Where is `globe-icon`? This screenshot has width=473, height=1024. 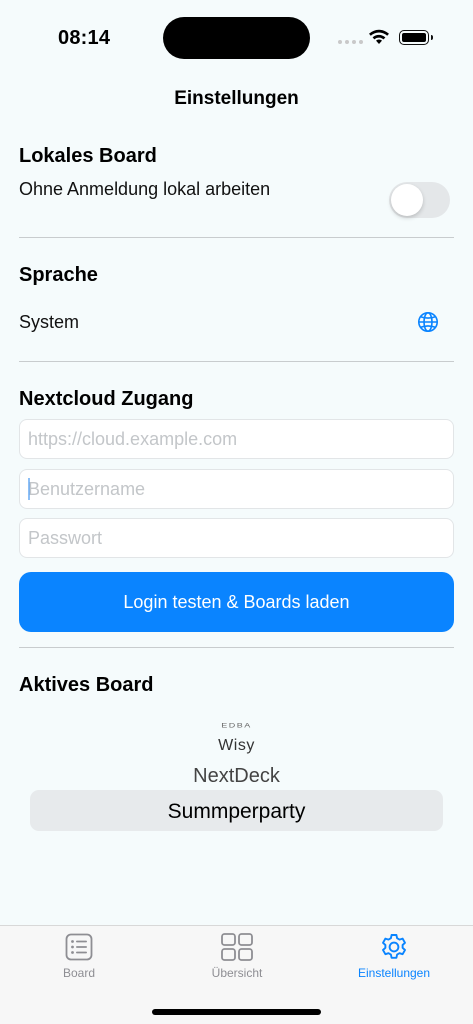
globe-icon is located at coordinates (428, 322).